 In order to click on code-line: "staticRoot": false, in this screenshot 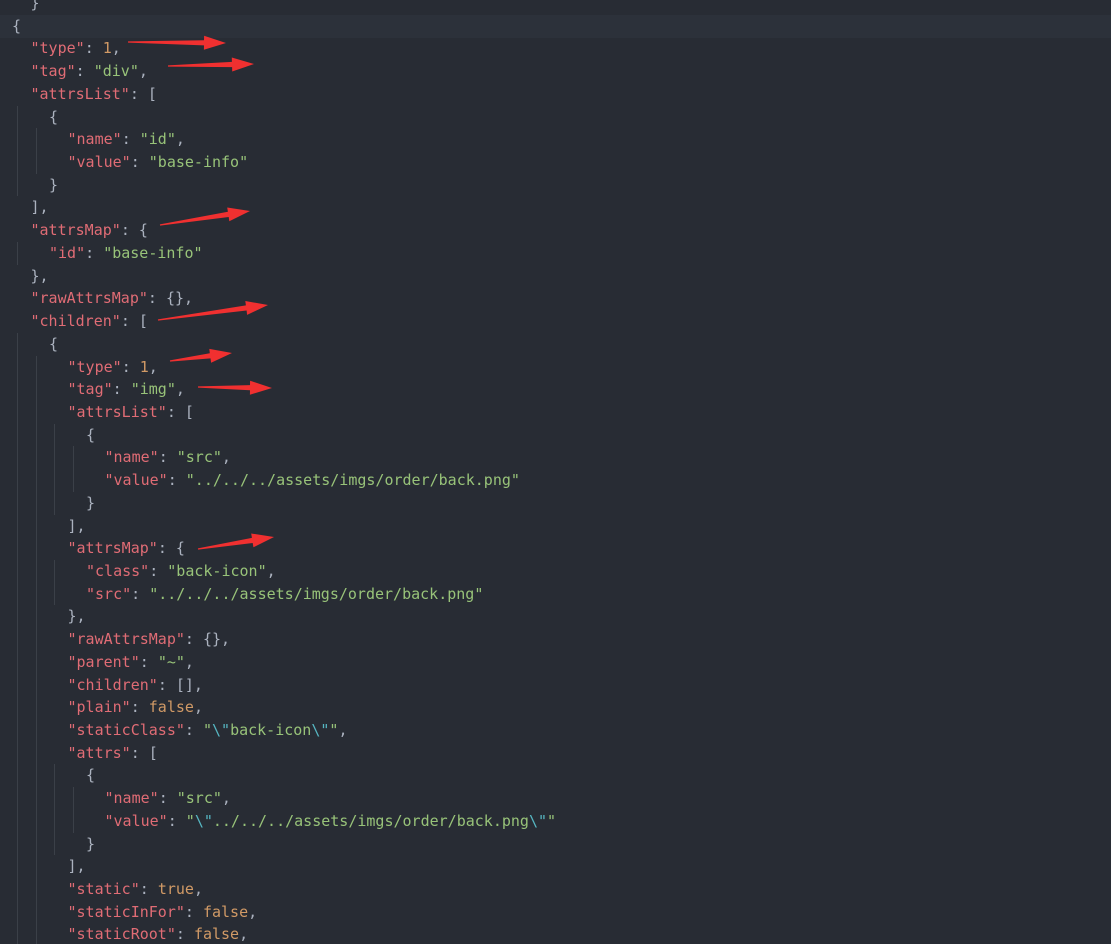, I will do `click(284, 933)`.